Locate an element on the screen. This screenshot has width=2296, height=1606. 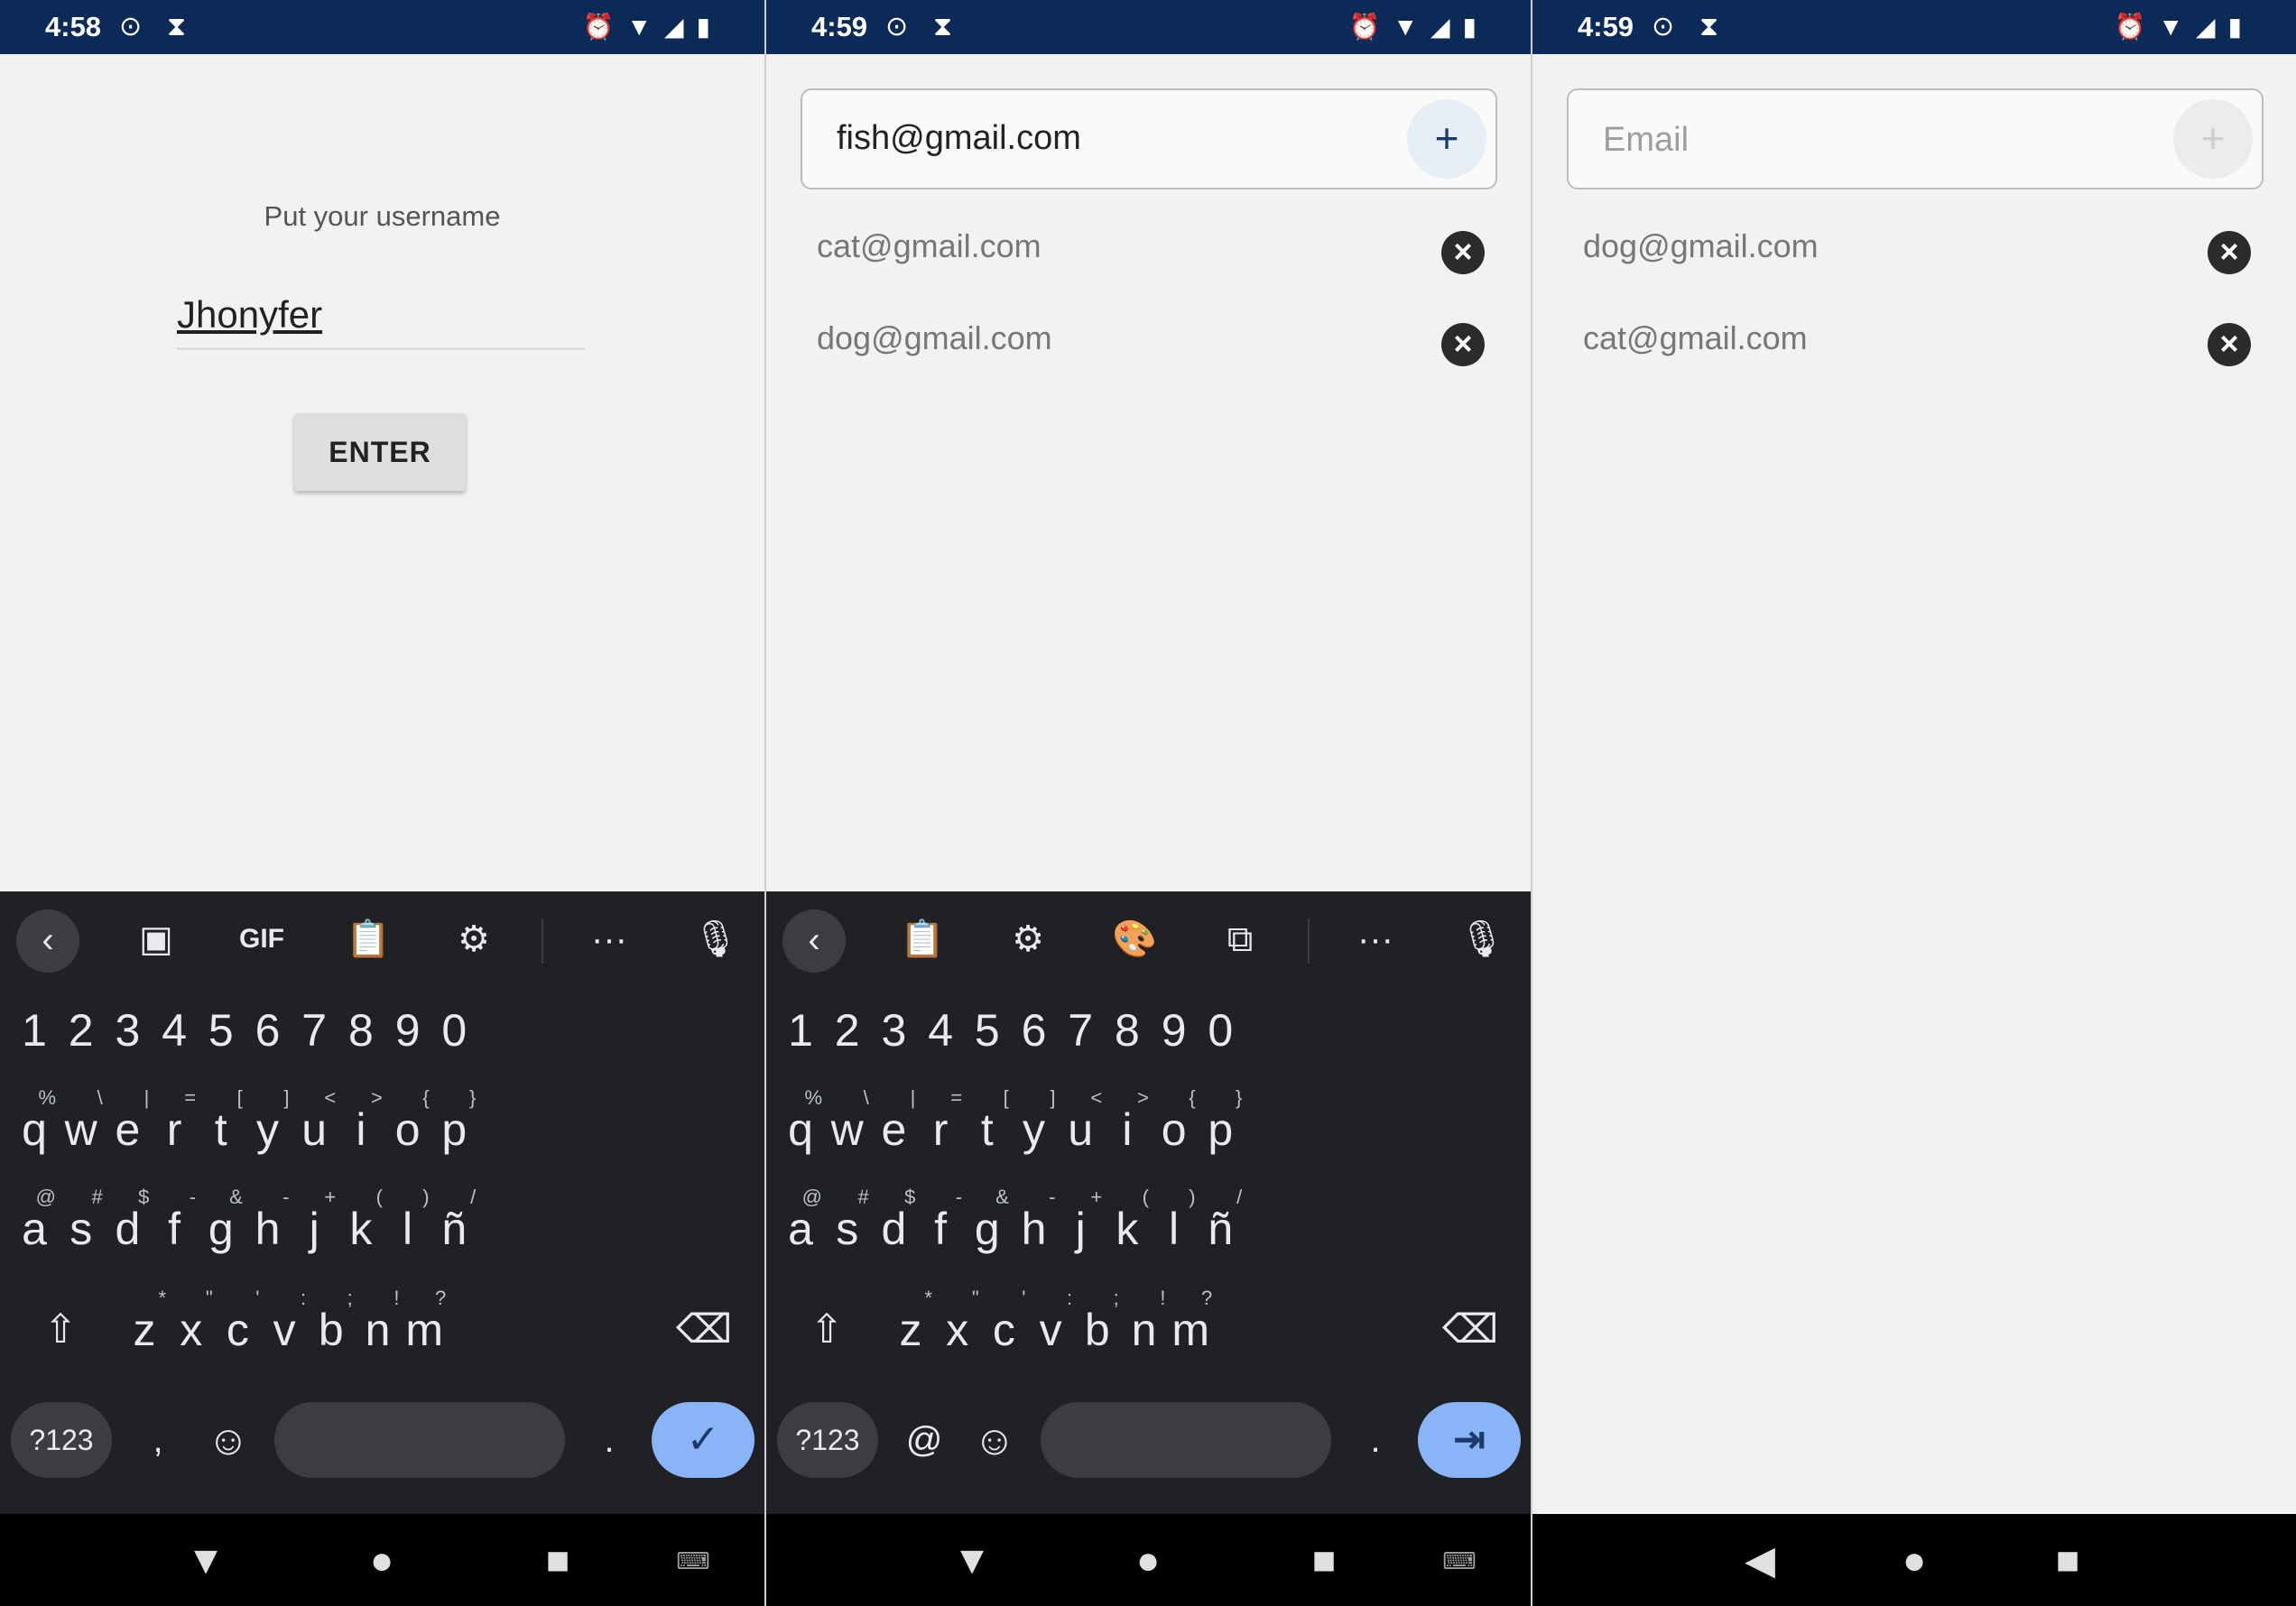
status-time: 4:58 is located at coordinates (73, 26).